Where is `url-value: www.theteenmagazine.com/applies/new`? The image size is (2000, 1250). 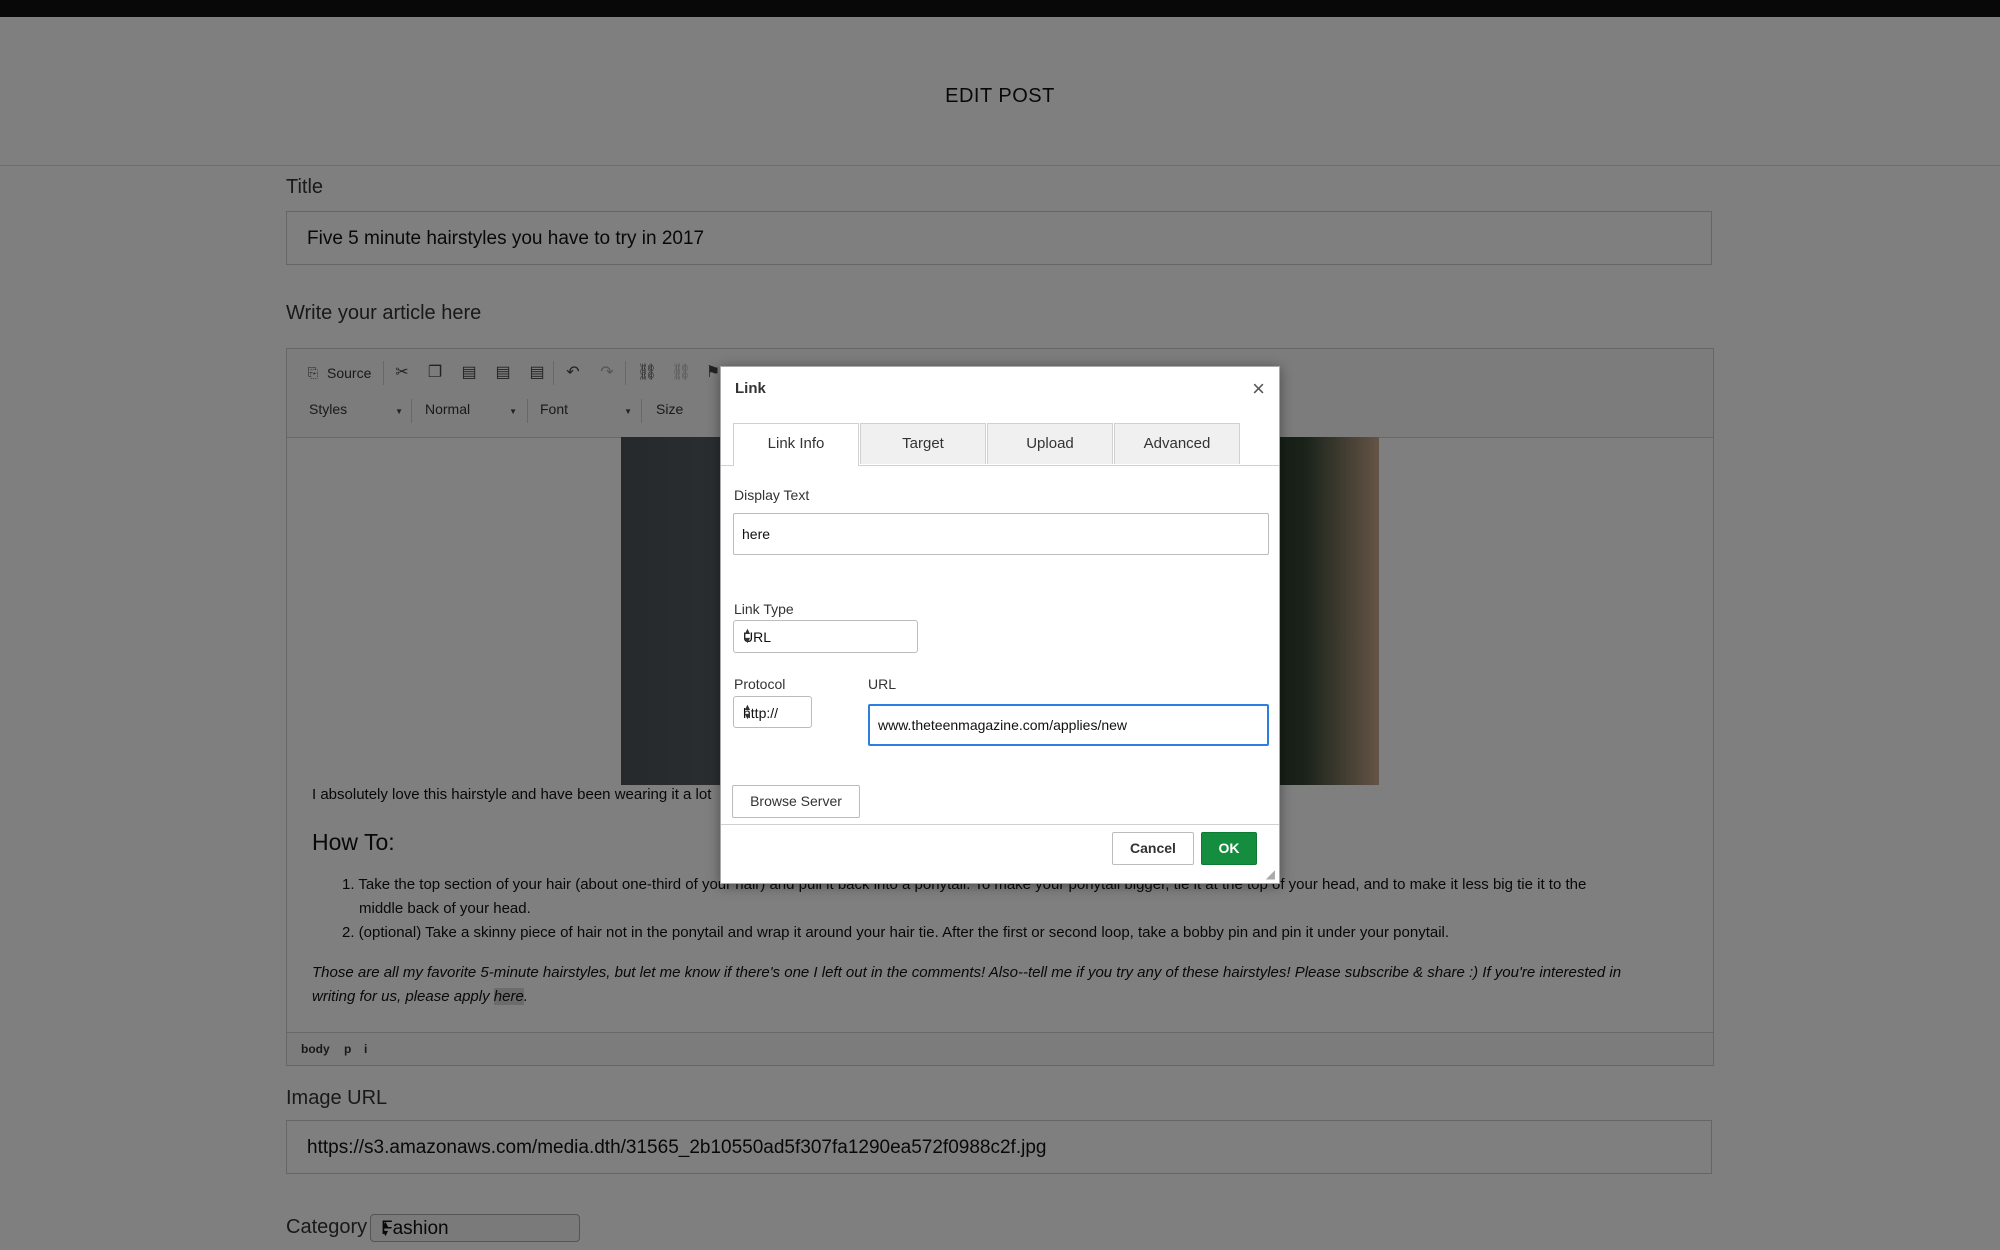
url-value: www.theteenmagazine.com/applies/new is located at coordinates (1003, 725).